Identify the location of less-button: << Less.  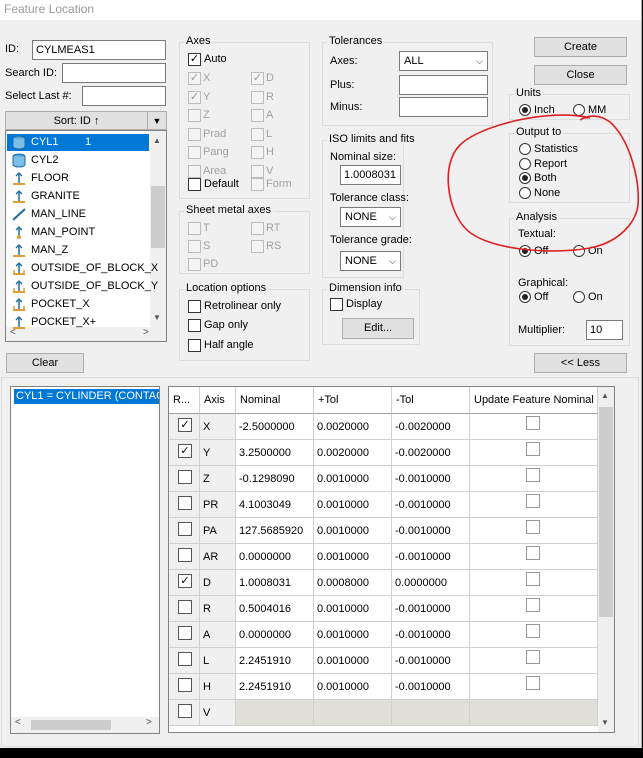
(580, 363).